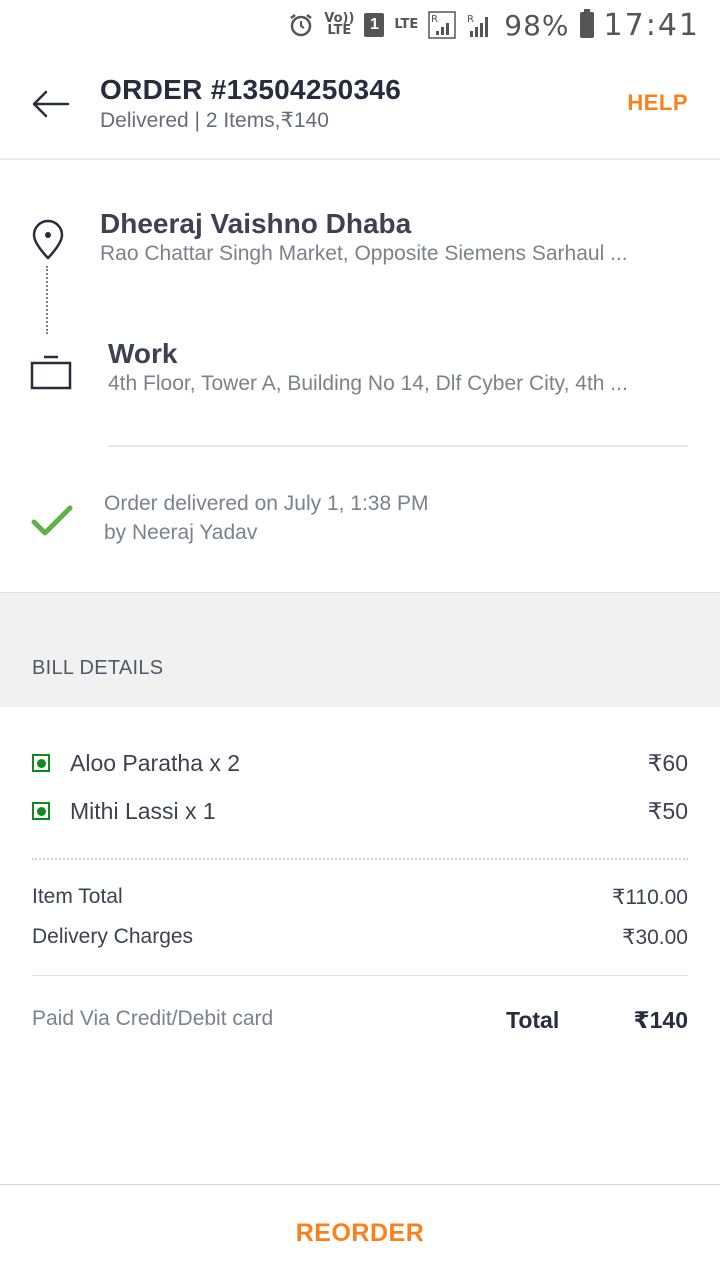 The height and width of the screenshot is (1280, 720). Describe the element at coordinates (667, 762) in the screenshot. I see `item-price: ₹60` at that location.